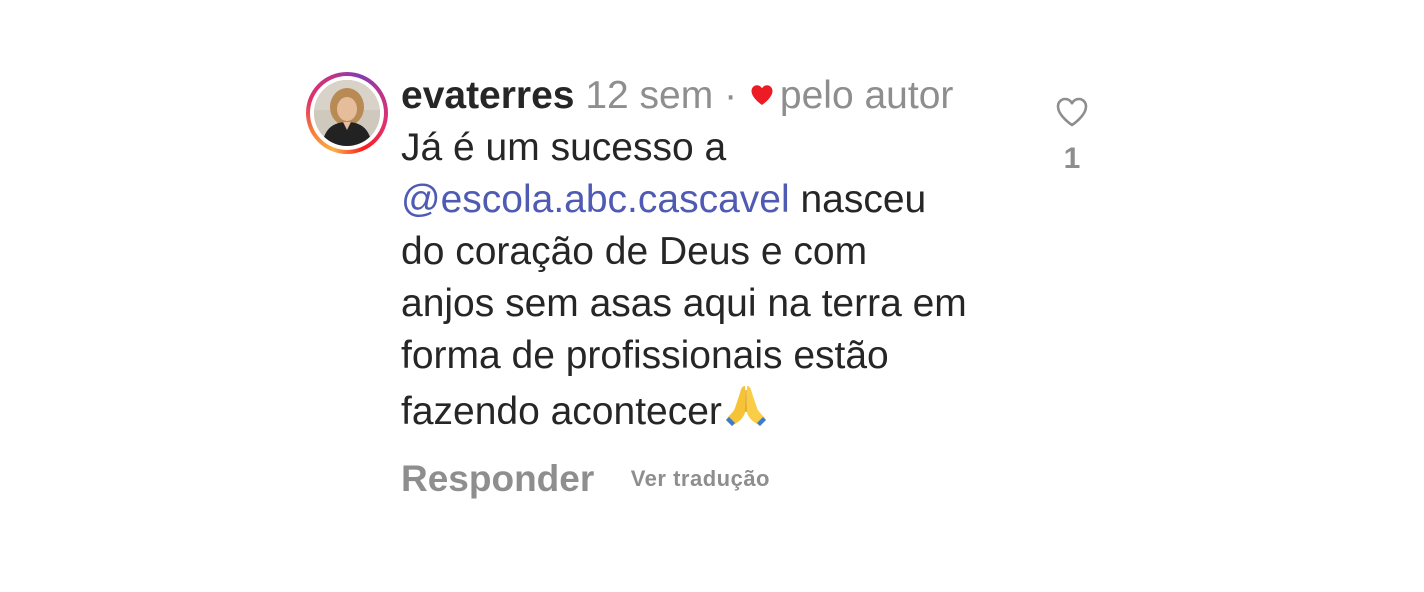 This screenshot has height=592, width=1424. Describe the element at coordinates (700, 478) in the screenshot. I see `translate-button: Ver tradução` at that location.